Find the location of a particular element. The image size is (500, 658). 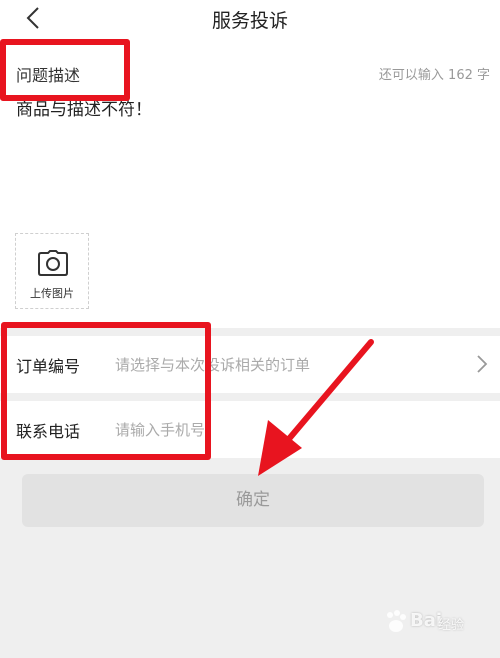

page-title: 服务投诉 is located at coordinates (249, 21).